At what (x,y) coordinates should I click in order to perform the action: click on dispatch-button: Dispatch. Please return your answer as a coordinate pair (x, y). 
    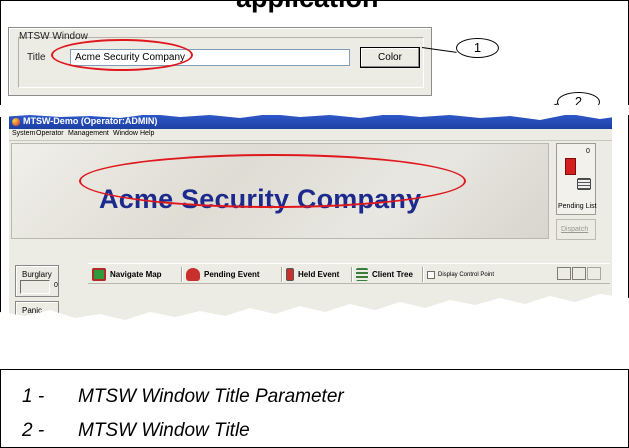
    Looking at the image, I should click on (576, 229).